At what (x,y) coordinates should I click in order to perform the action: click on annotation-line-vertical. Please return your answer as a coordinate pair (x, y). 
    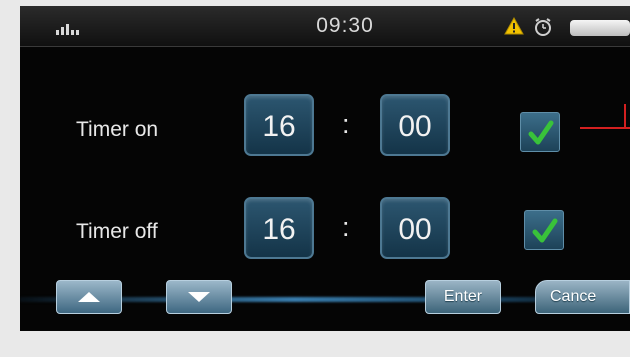
    Looking at the image, I should click on (625, 116).